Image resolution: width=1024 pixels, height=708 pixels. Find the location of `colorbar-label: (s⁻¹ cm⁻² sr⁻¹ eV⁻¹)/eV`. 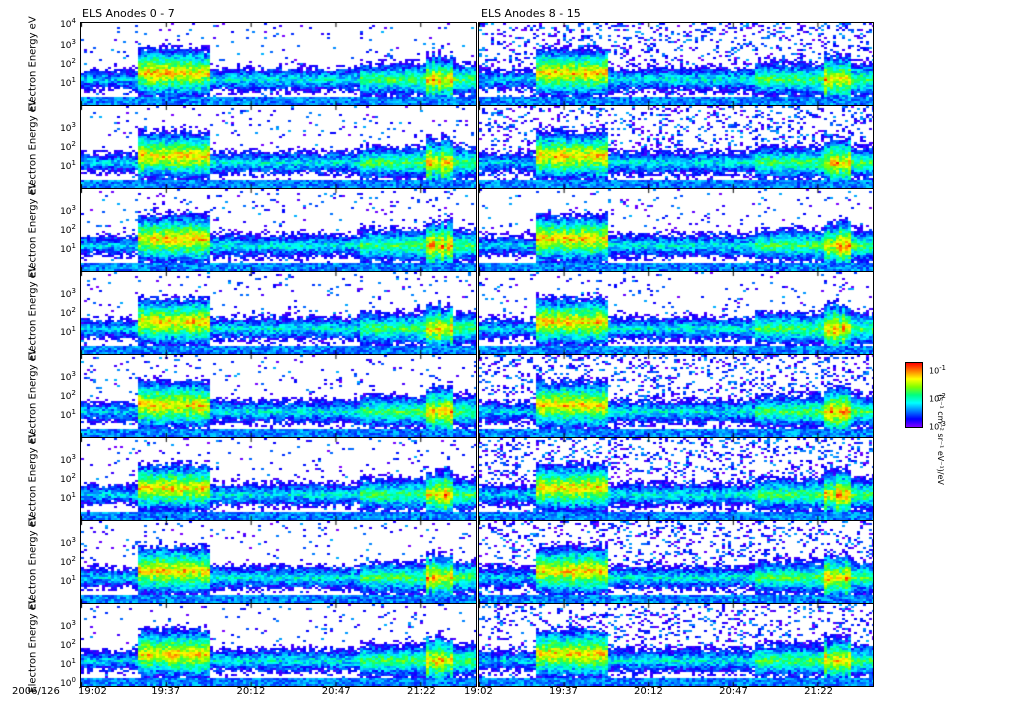

colorbar-label: (s⁻¹ cm⁻² sr⁻¹ eV⁻¹)/eV is located at coordinates (940, 439).